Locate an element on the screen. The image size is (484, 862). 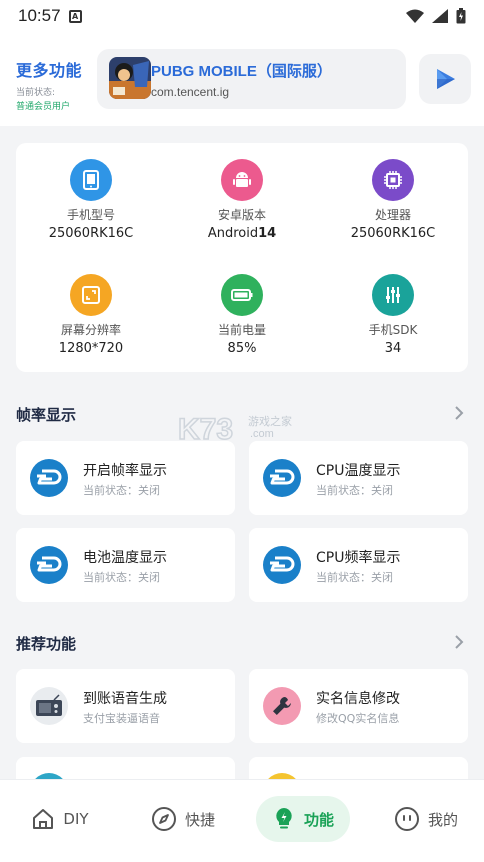
notification-icon: A is located at coordinates (75, 16).